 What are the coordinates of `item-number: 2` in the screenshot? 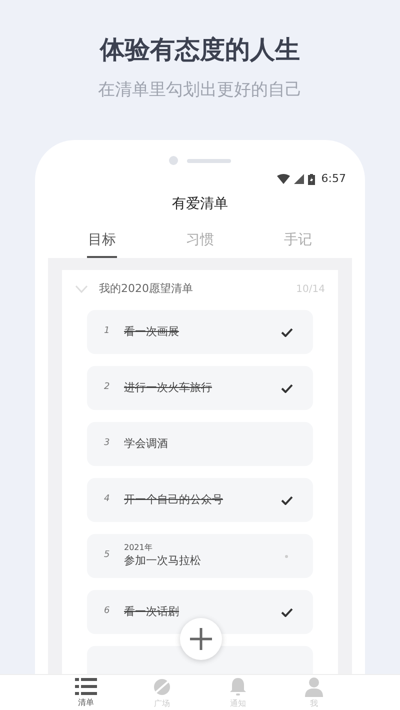 It's located at (107, 387).